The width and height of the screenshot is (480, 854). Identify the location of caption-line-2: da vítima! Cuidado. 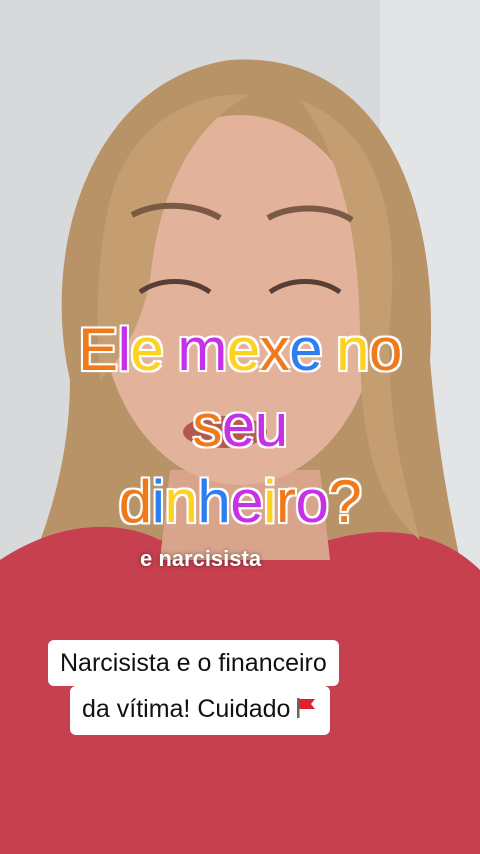
(200, 710).